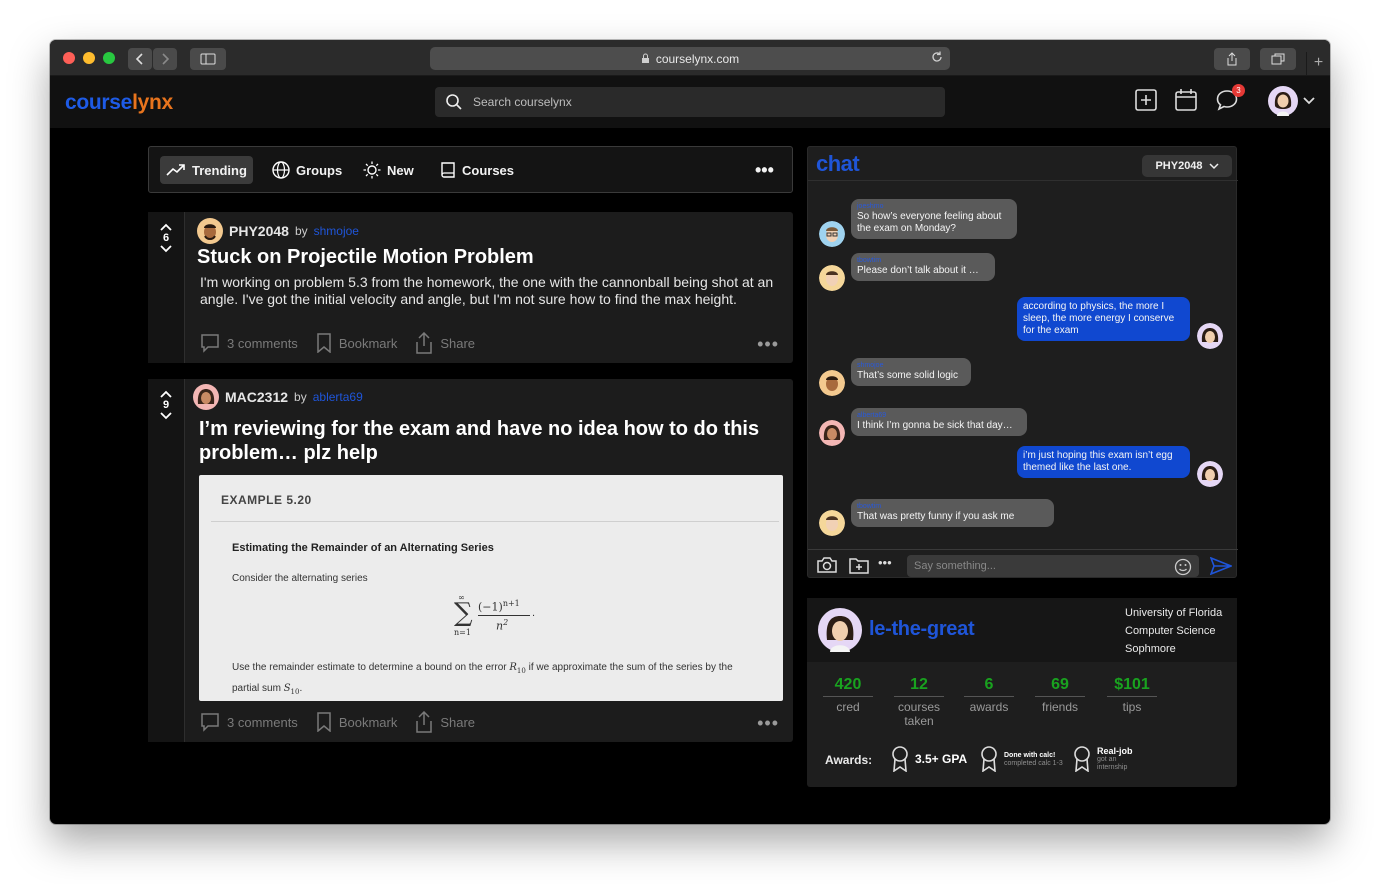 Image resolution: width=1380 pixels, height=884 pixels. I want to click on new-tab-button: +, so click(1318, 64).